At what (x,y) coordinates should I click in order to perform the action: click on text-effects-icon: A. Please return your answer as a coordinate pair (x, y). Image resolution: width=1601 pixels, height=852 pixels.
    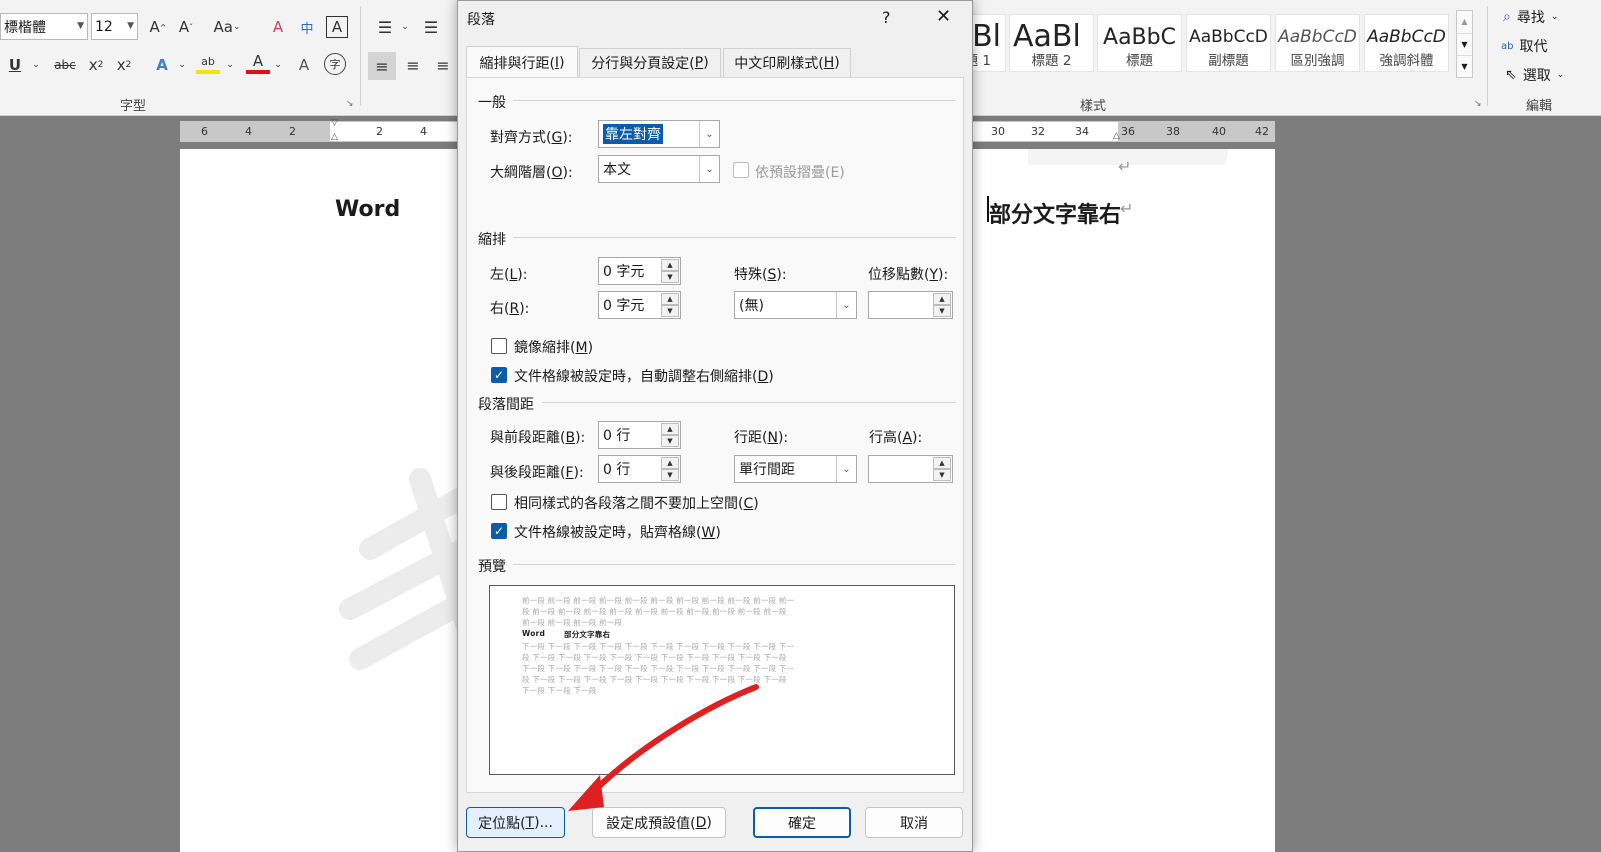
    Looking at the image, I should click on (162, 65).